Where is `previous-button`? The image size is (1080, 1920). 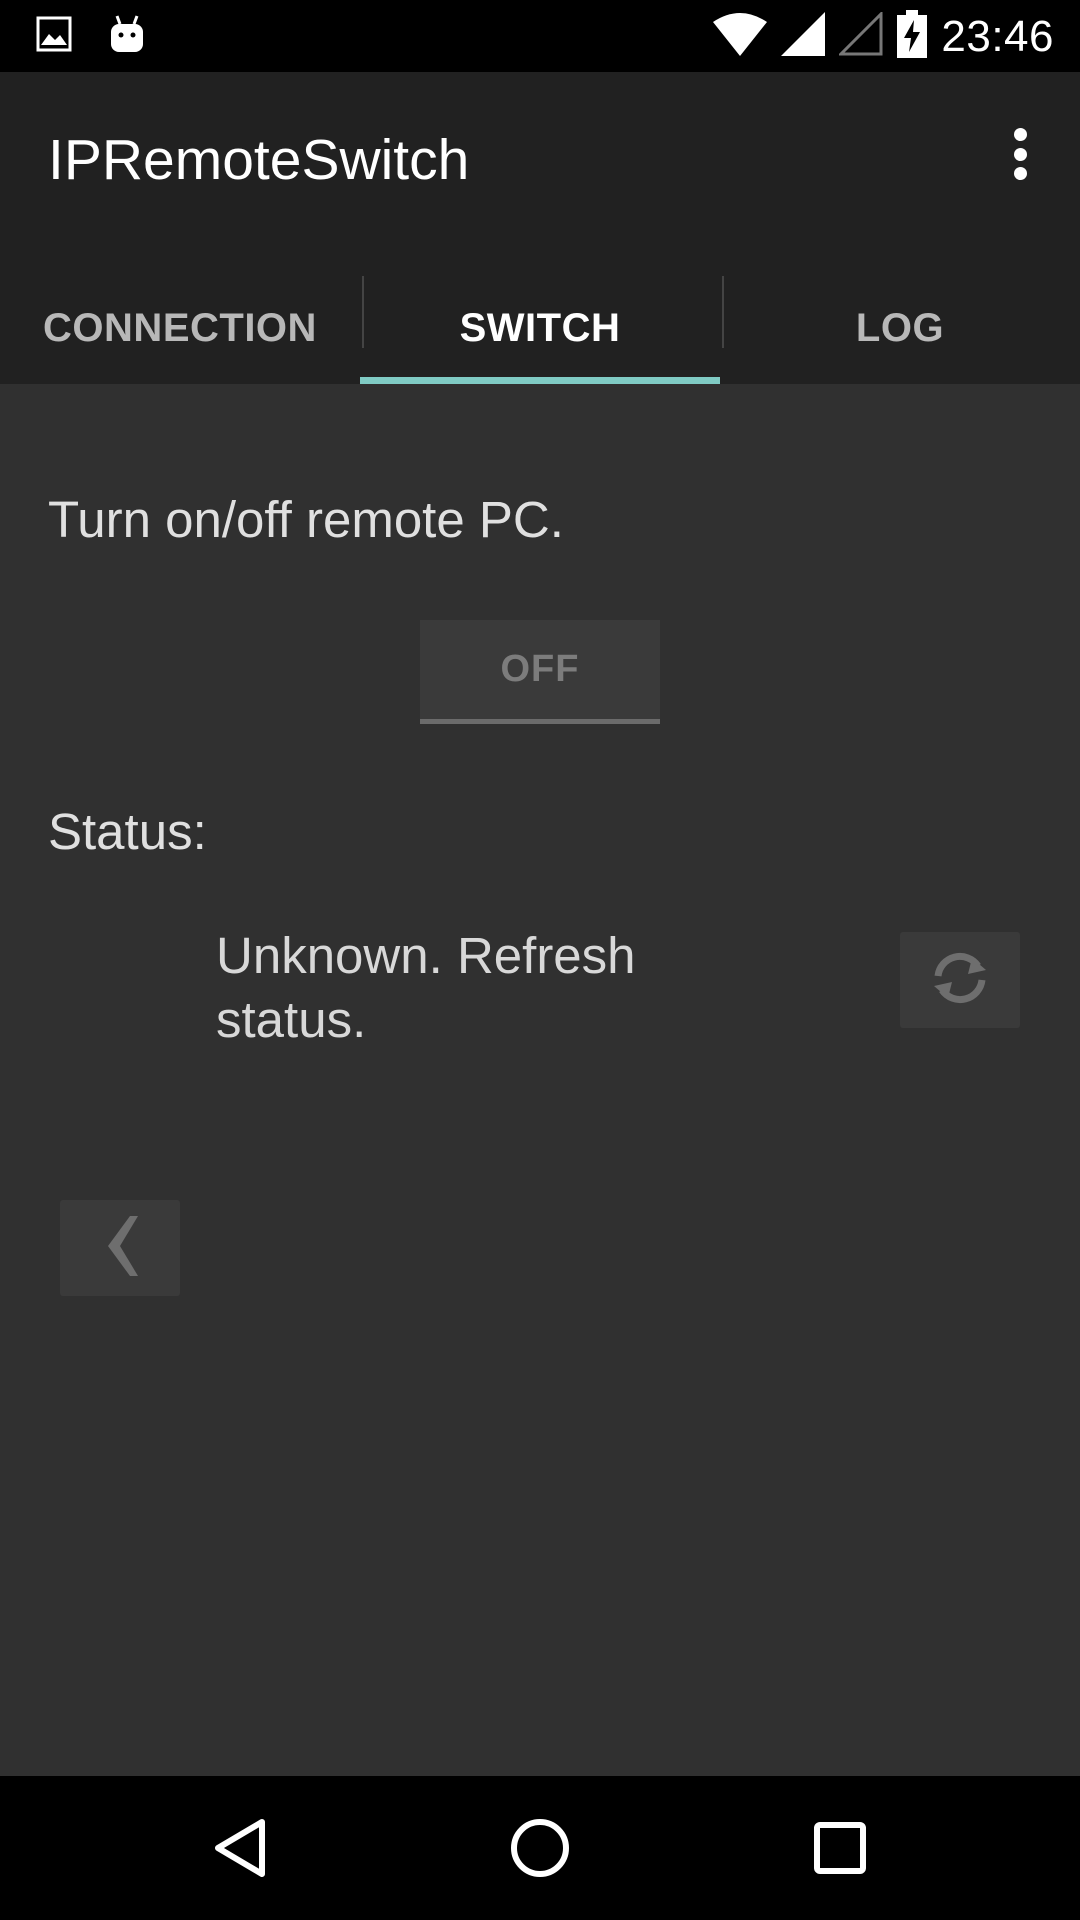 previous-button is located at coordinates (120, 1248).